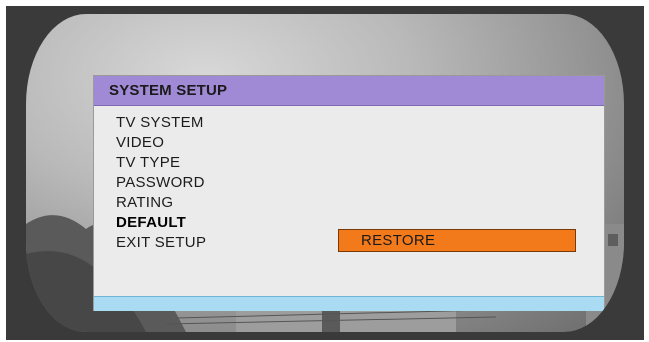 This screenshot has width=649, height=342. Describe the element at coordinates (457, 240) in the screenshot. I see `restore-option: RESTORE` at that location.